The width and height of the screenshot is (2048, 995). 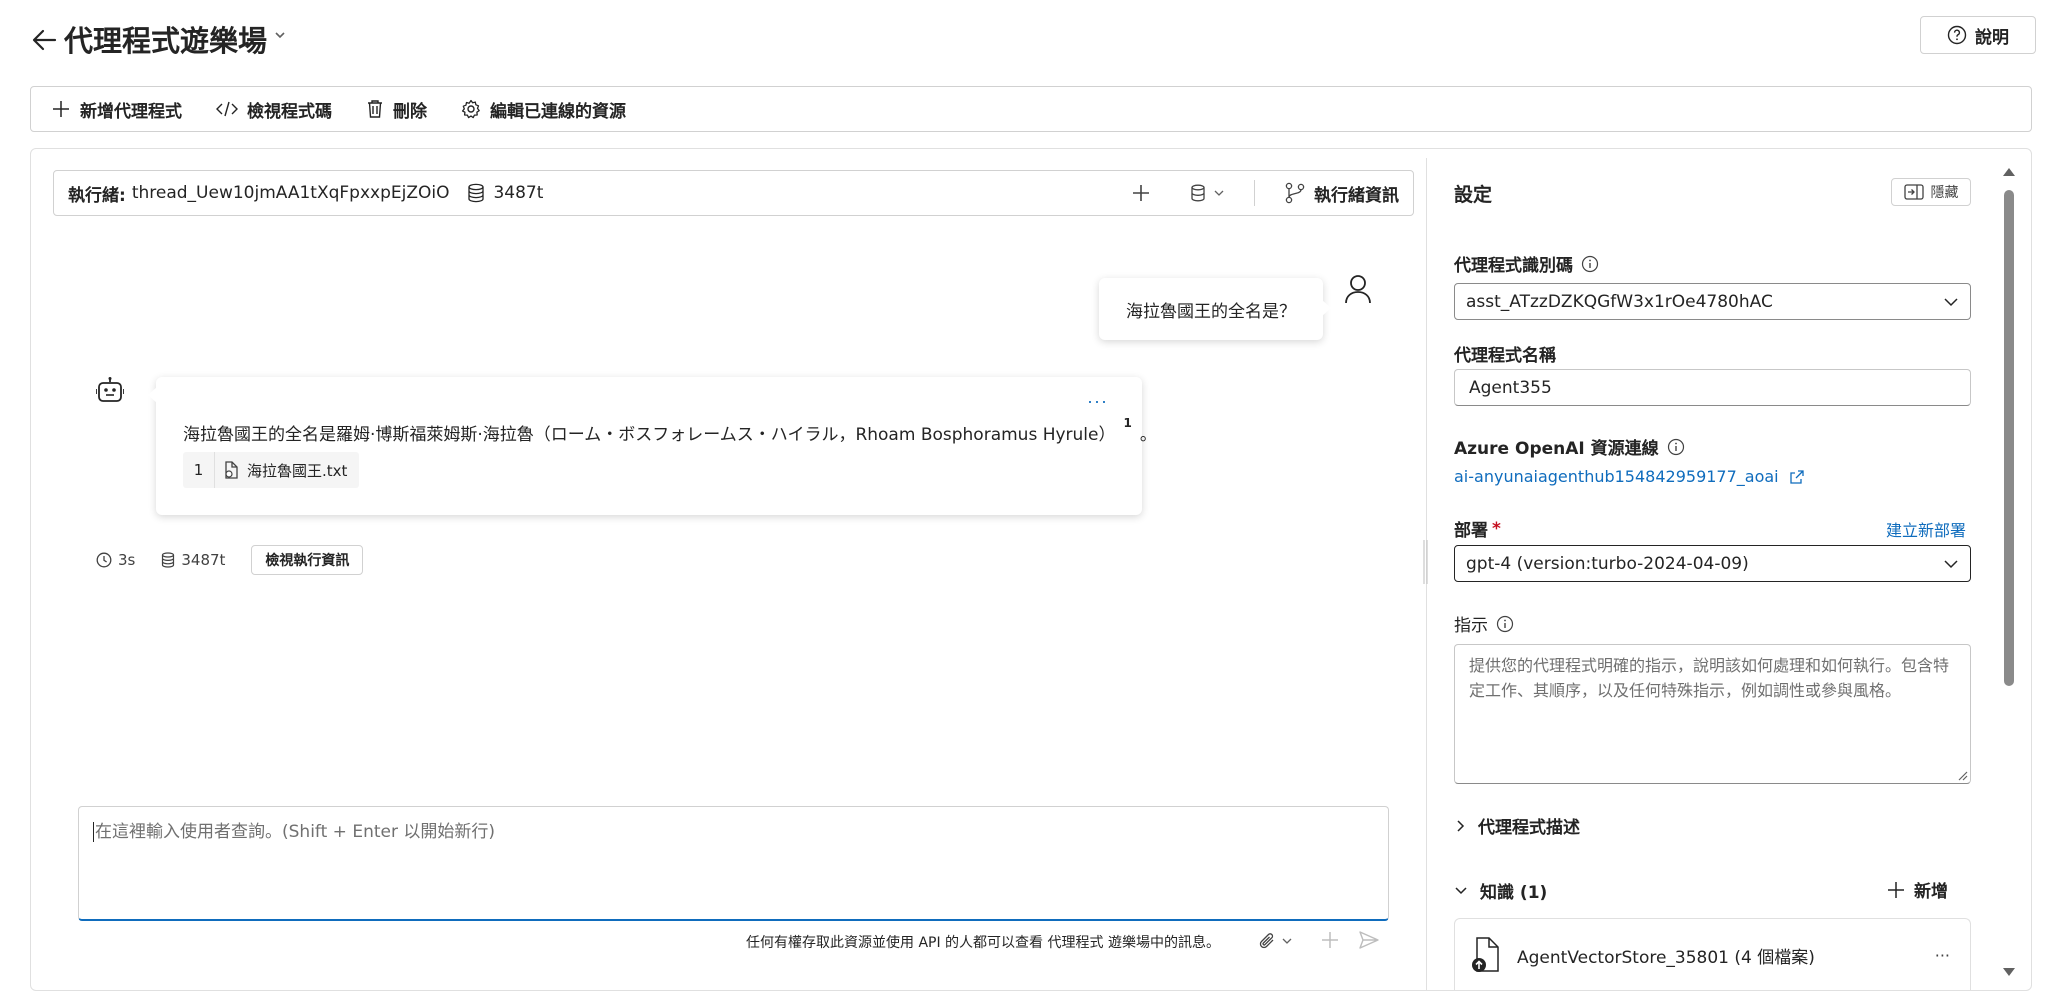 What do you see at coordinates (166, 41) in the screenshot?
I see `page-title: 代理程式遊樂場` at bounding box center [166, 41].